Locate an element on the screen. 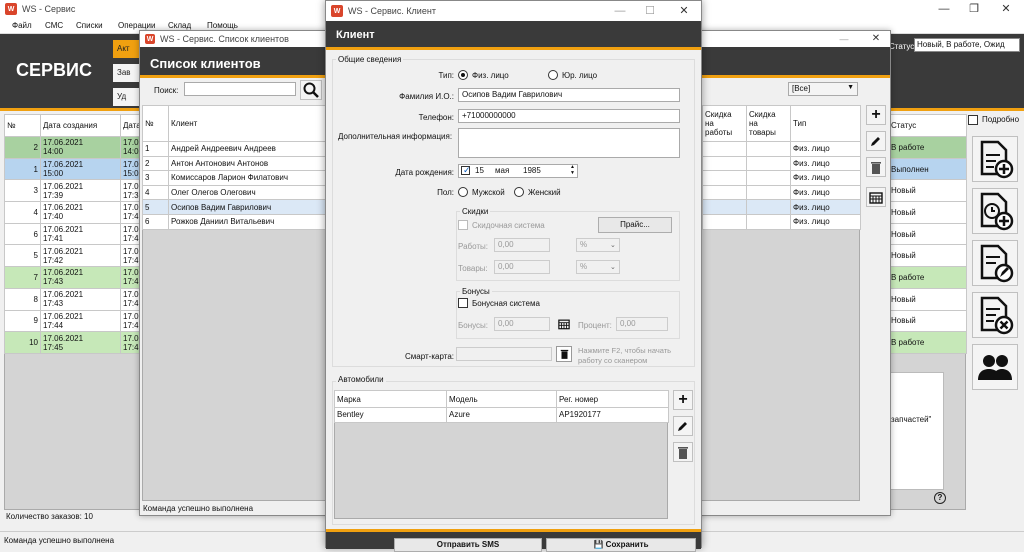 This screenshot has width=1024, height=552. col-header-client: Клиент is located at coordinates (248, 123).